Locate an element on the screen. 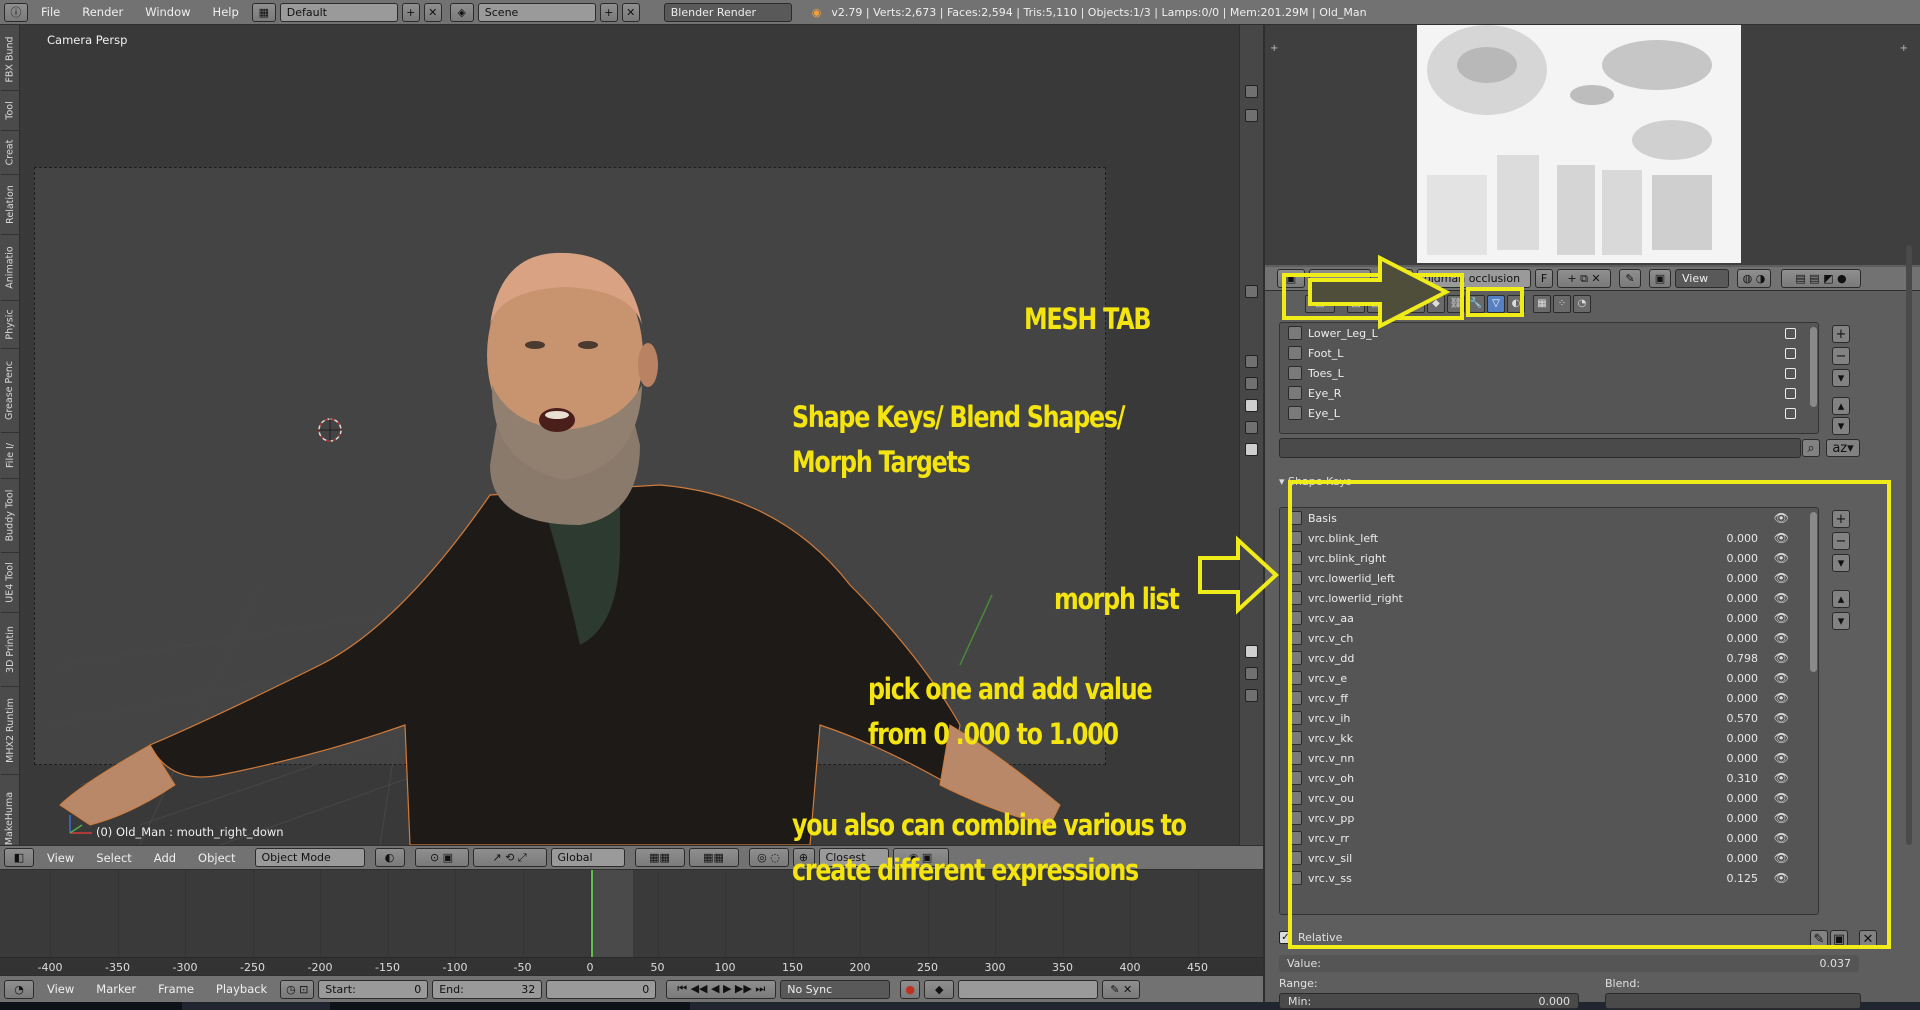 This screenshot has width=1920, height=1010. tab-3d-printing: 3D Printin is located at coordinates (10, 650).